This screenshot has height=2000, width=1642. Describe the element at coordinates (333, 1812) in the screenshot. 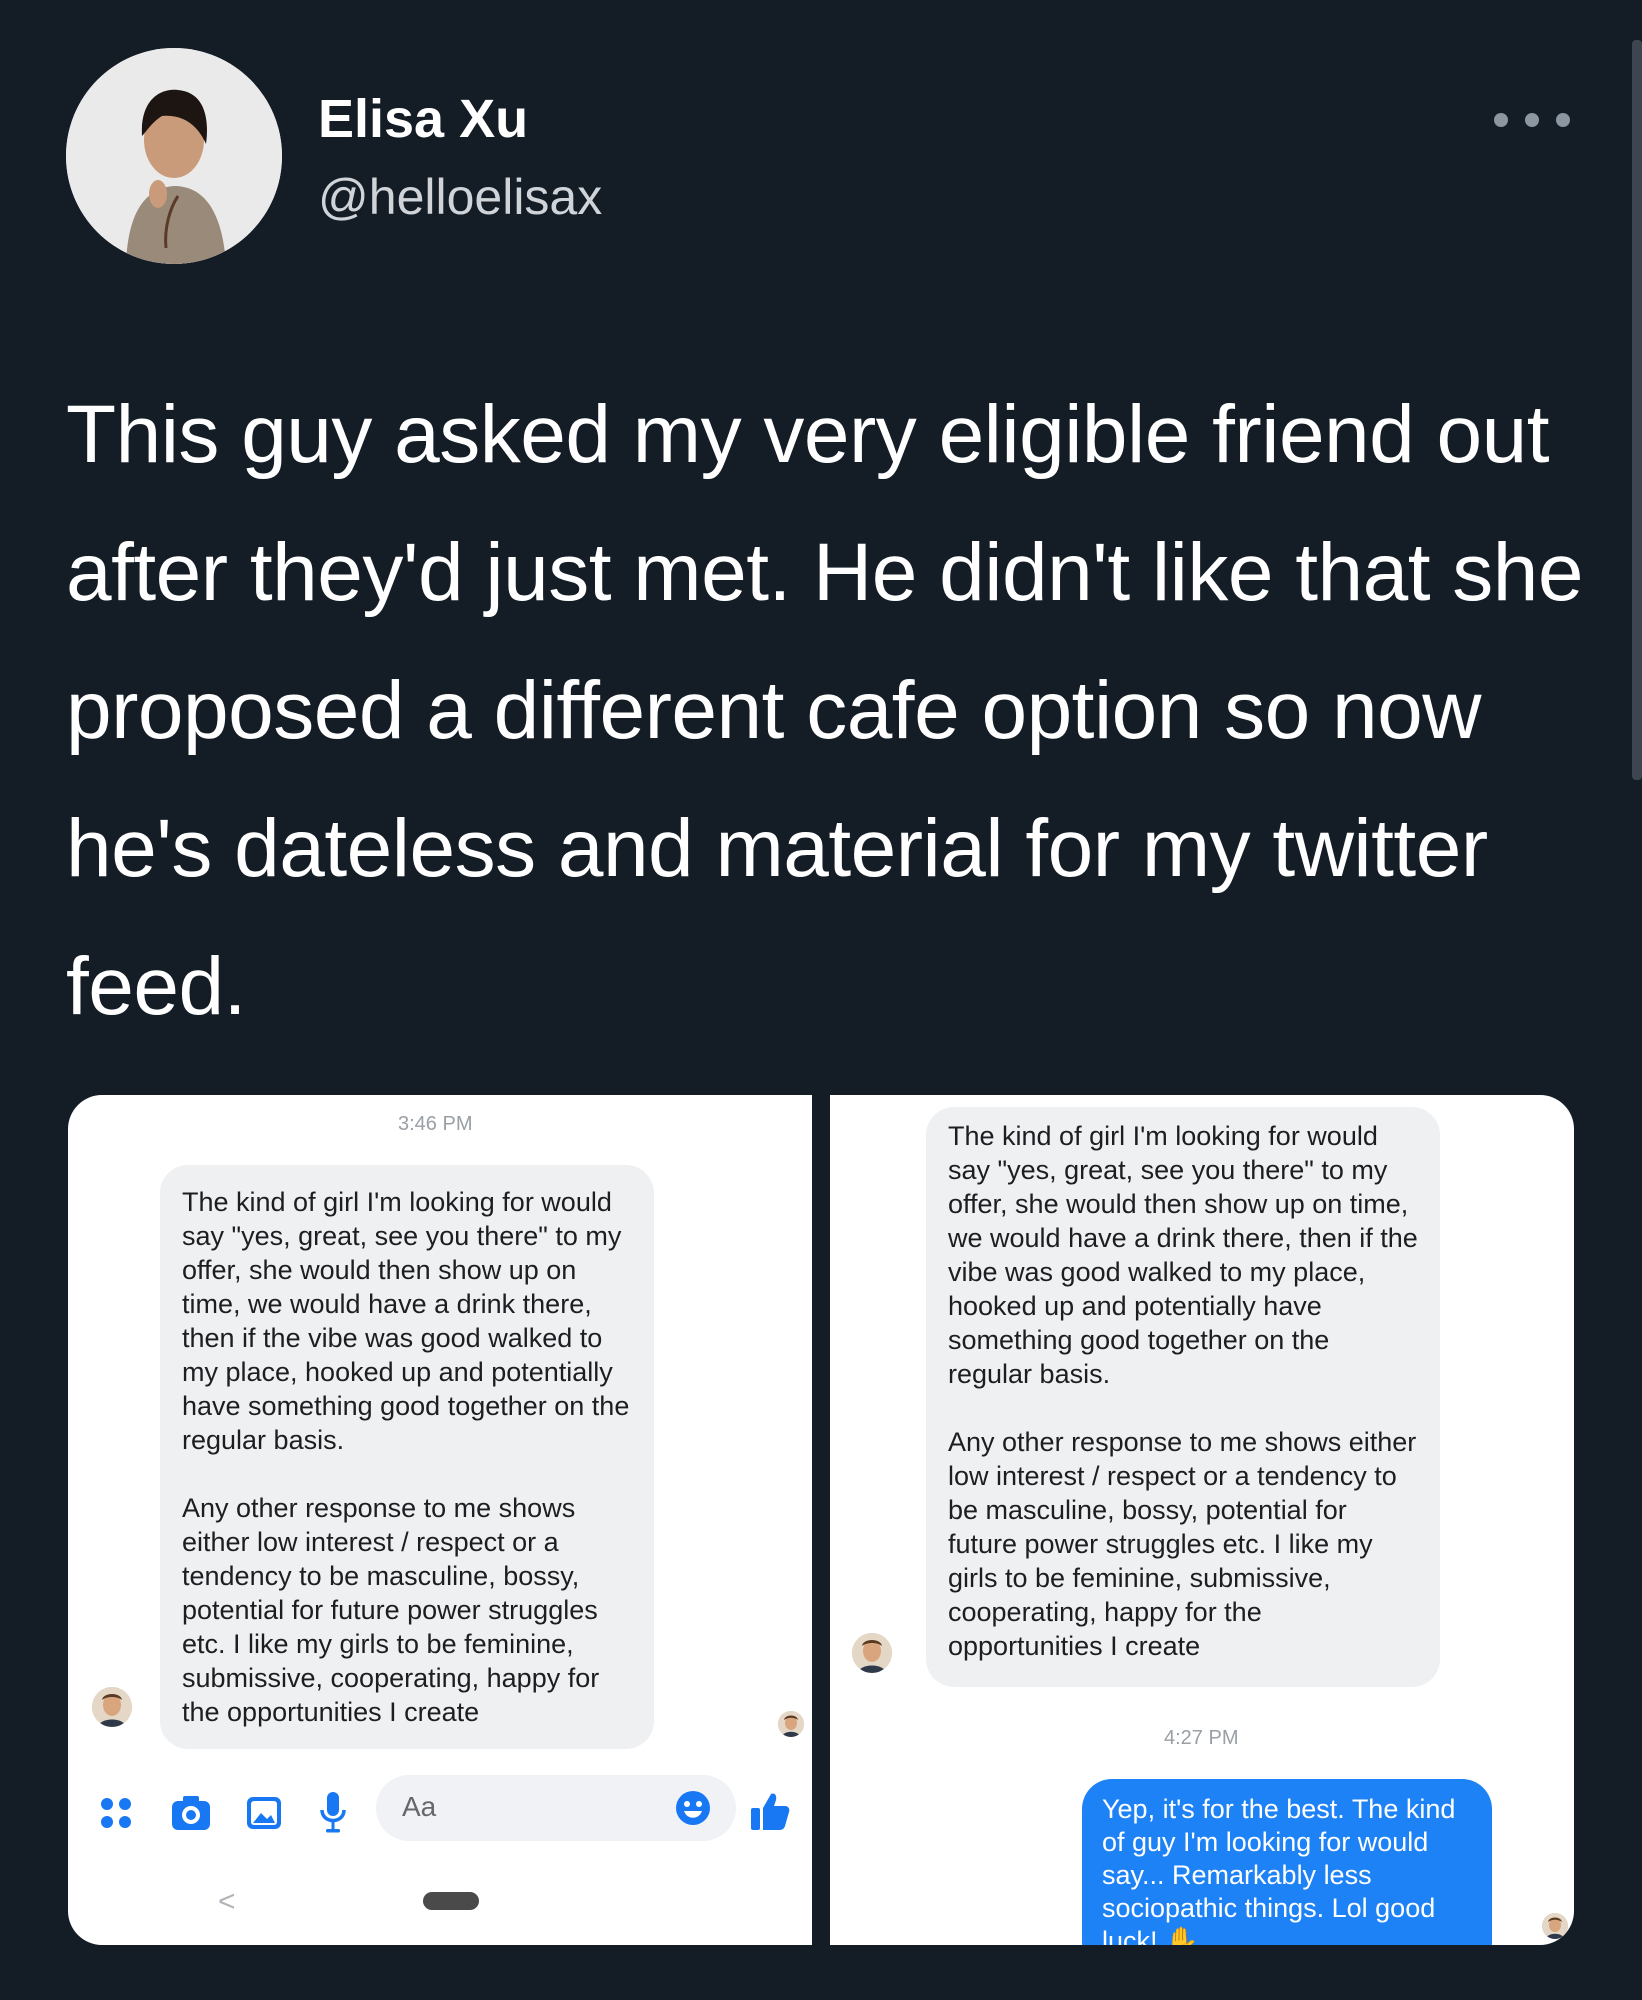

I see `microphone-icon` at that location.